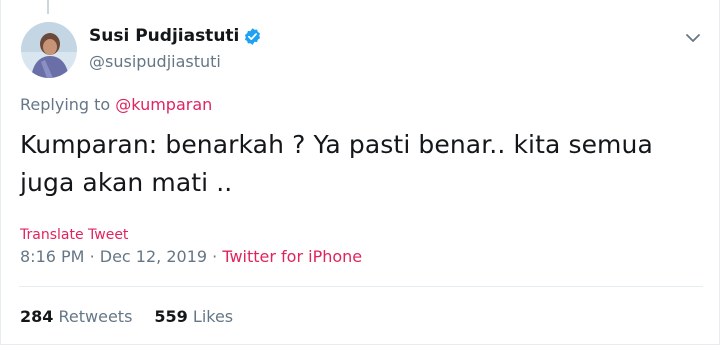  I want to click on author-handle: @susipudjiastuti, so click(155, 61).